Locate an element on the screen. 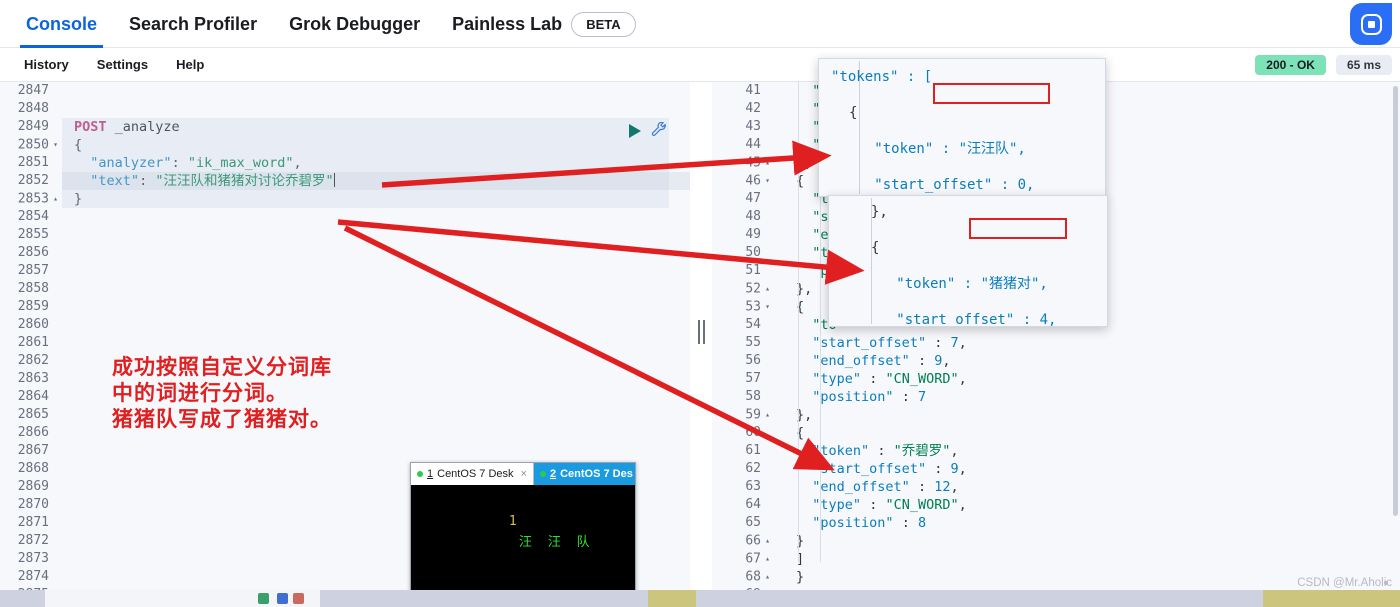 The width and height of the screenshot is (1400, 607). response-gutter-45: 45 ▴ is located at coordinates (743, 163).